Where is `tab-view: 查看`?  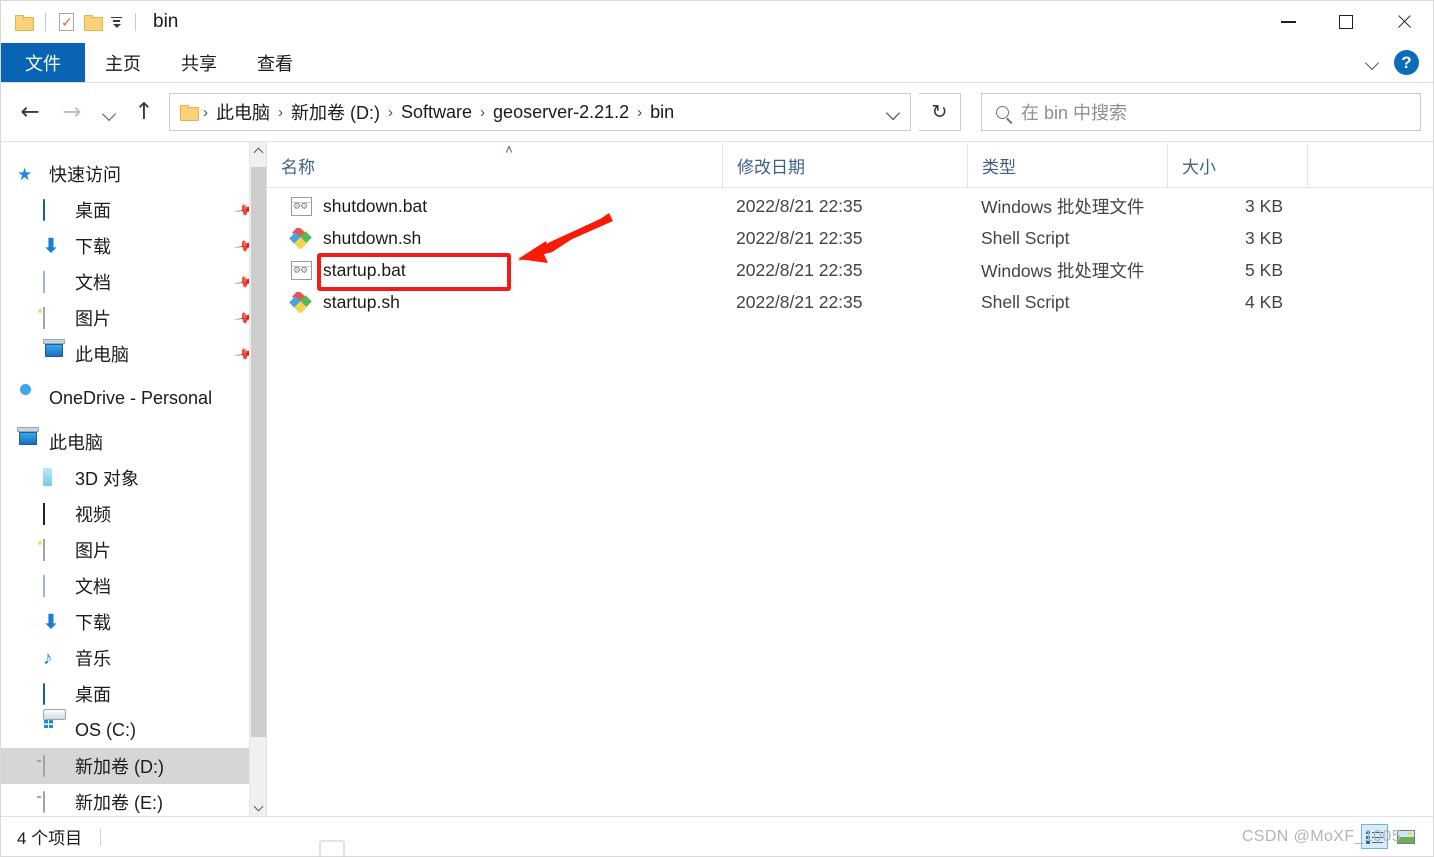
tab-view: 查看 is located at coordinates (275, 62).